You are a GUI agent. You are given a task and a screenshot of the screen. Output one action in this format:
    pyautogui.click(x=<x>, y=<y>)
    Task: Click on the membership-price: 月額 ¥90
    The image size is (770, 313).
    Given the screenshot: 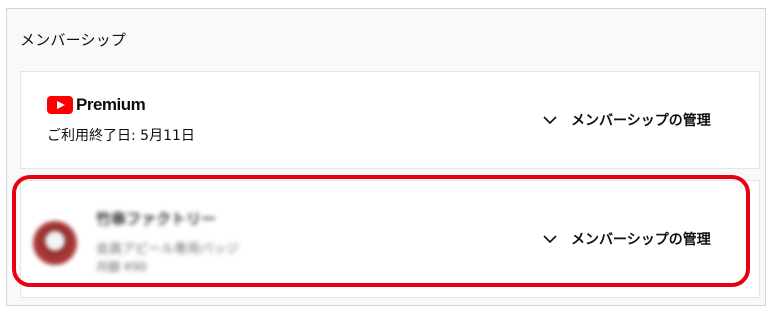 What is the action you would take?
    pyautogui.click(x=121, y=267)
    